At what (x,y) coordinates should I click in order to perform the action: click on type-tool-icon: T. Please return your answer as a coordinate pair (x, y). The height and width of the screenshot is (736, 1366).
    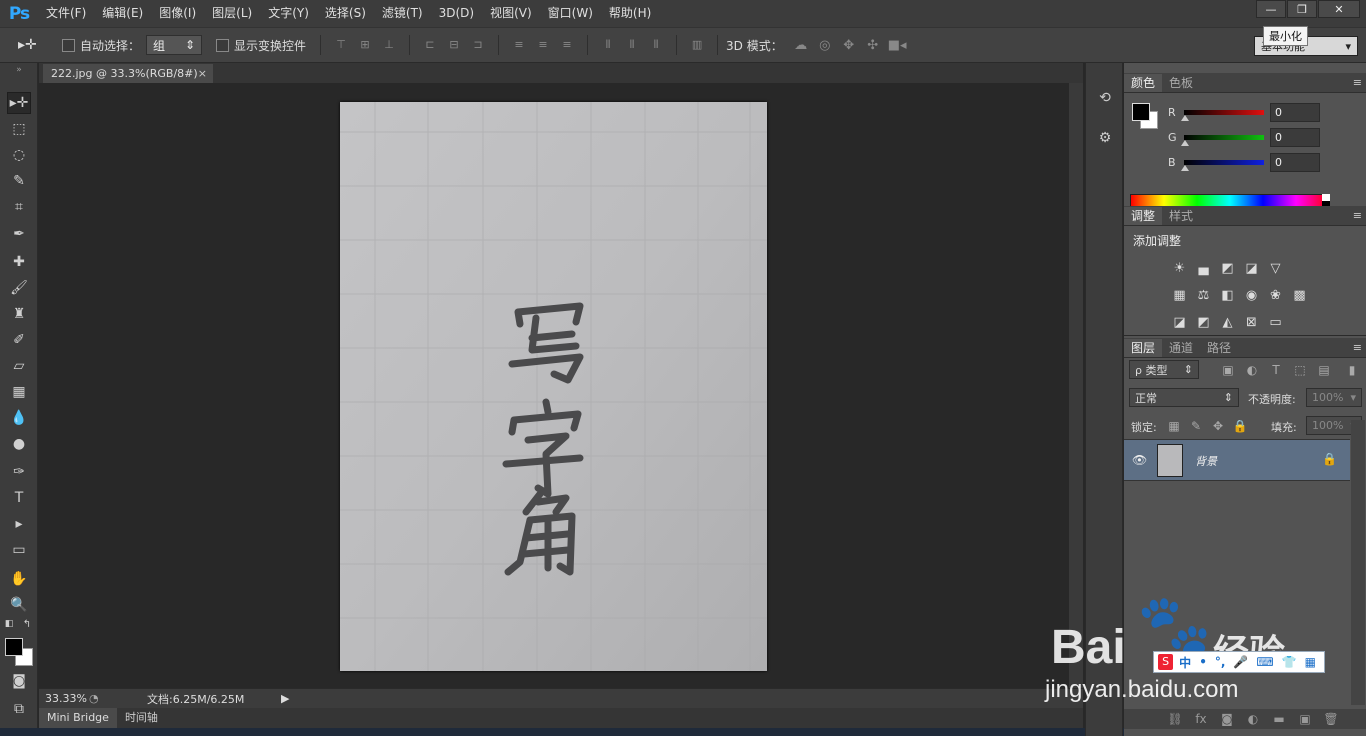
    Looking at the image, I should click on (19, 498).